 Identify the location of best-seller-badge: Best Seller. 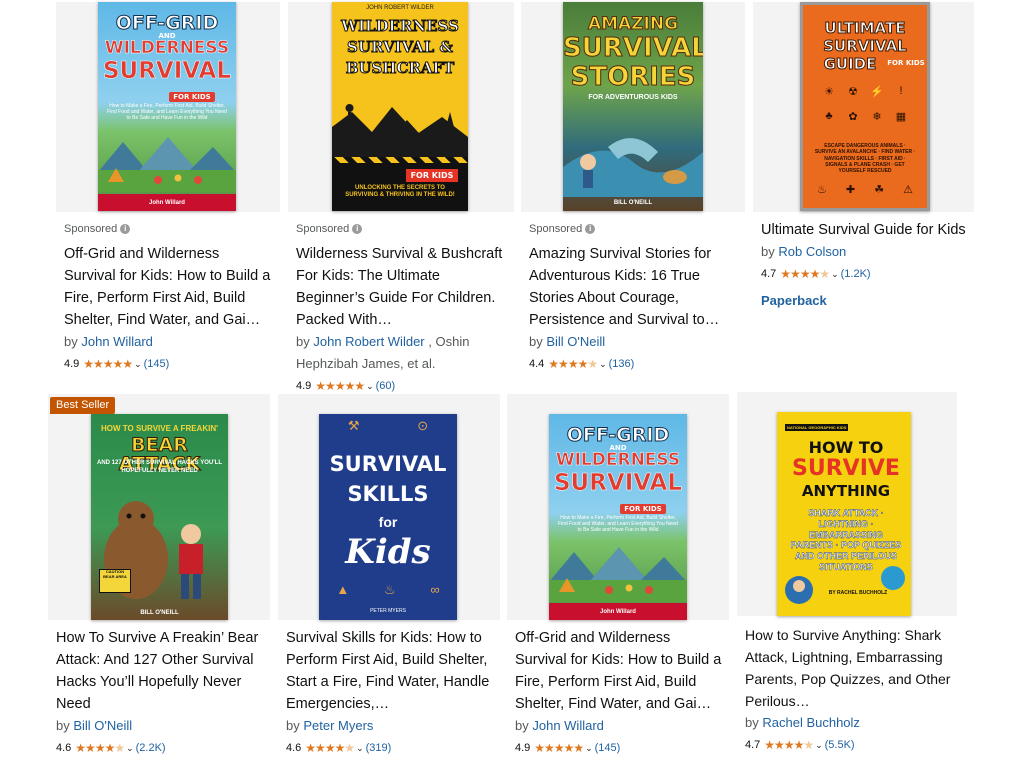
(83, 405).